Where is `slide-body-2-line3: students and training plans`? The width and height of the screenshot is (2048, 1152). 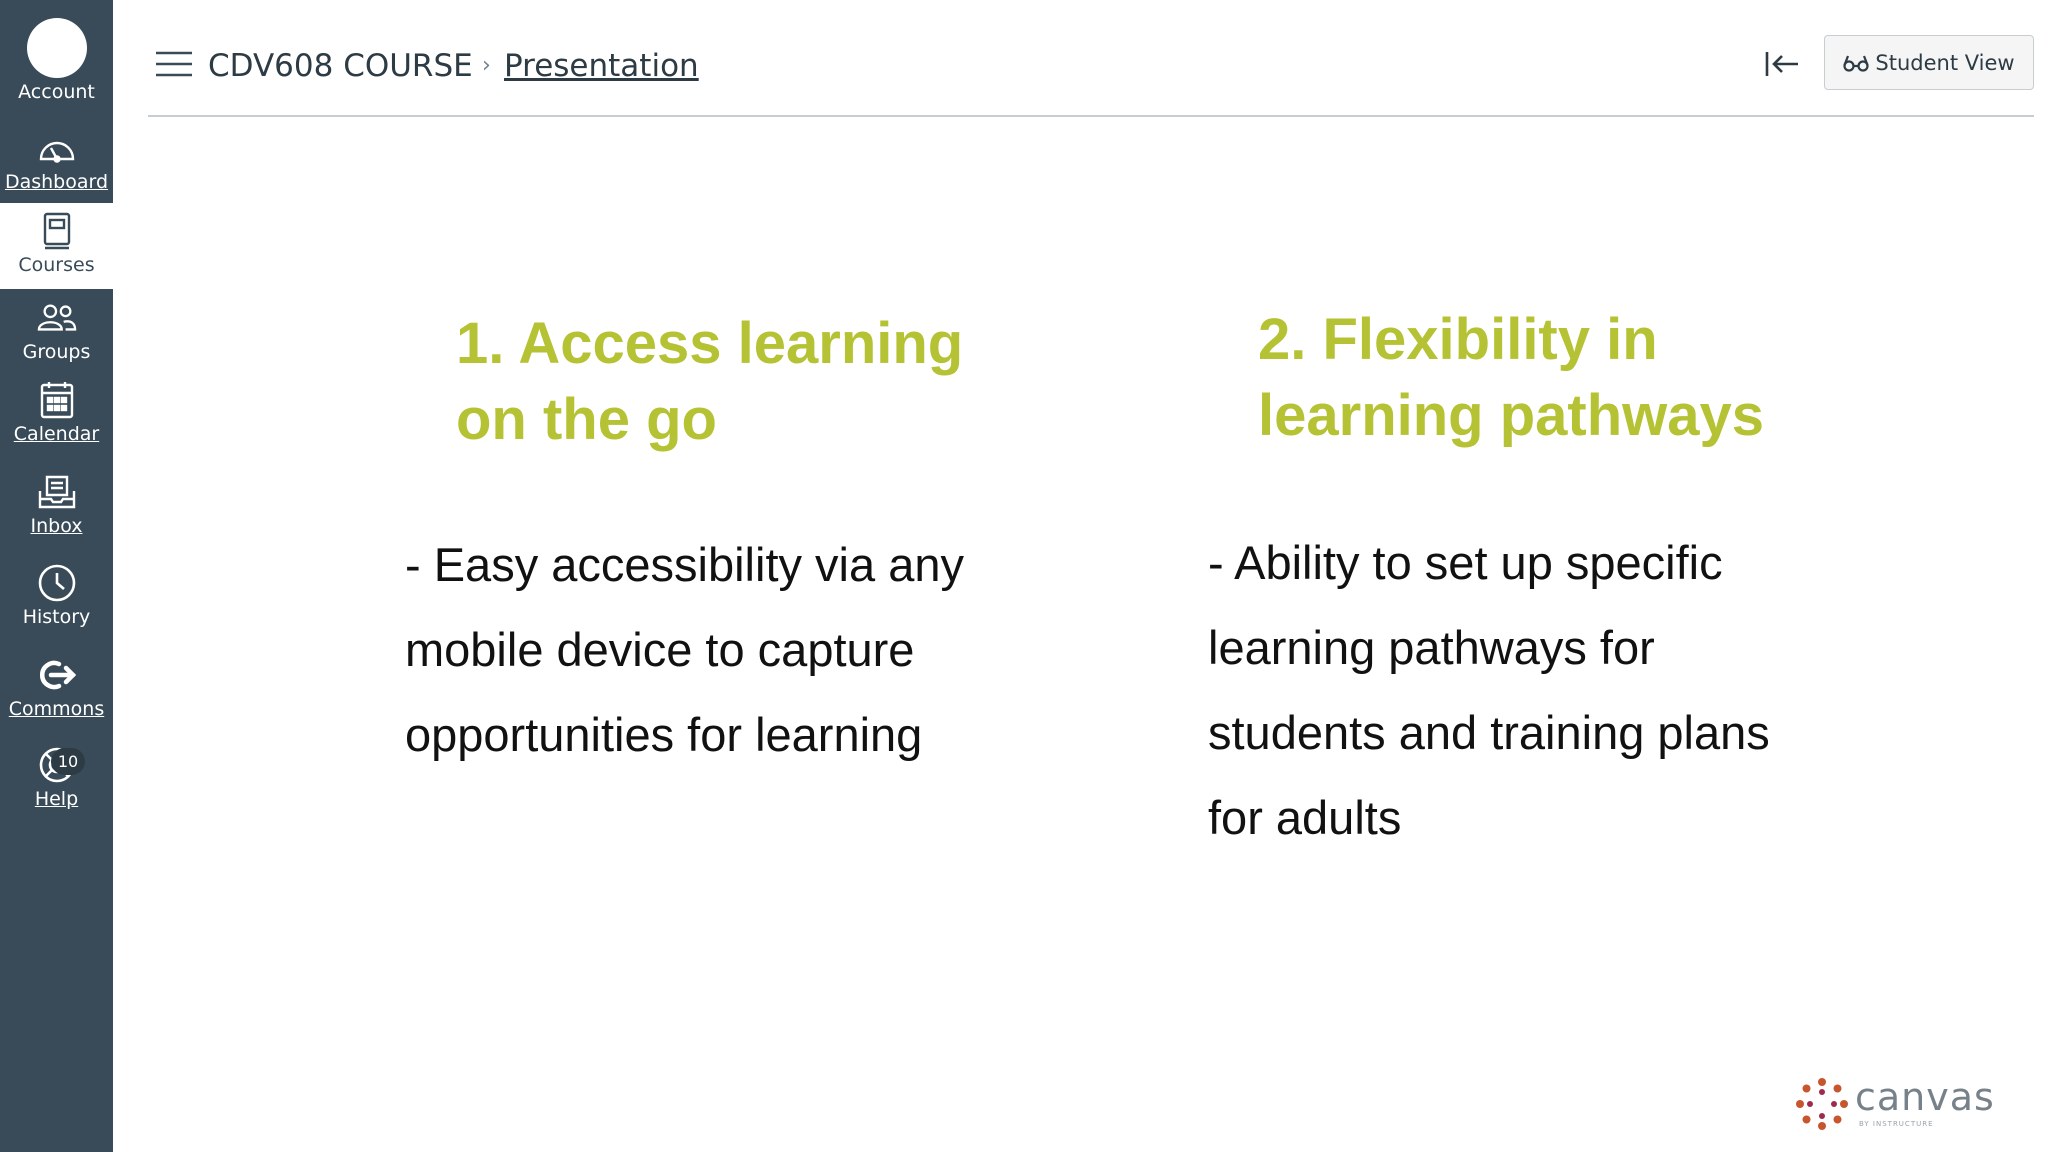 slide-body-2-line3: students and training plans is located at coordinates (1489, 732).